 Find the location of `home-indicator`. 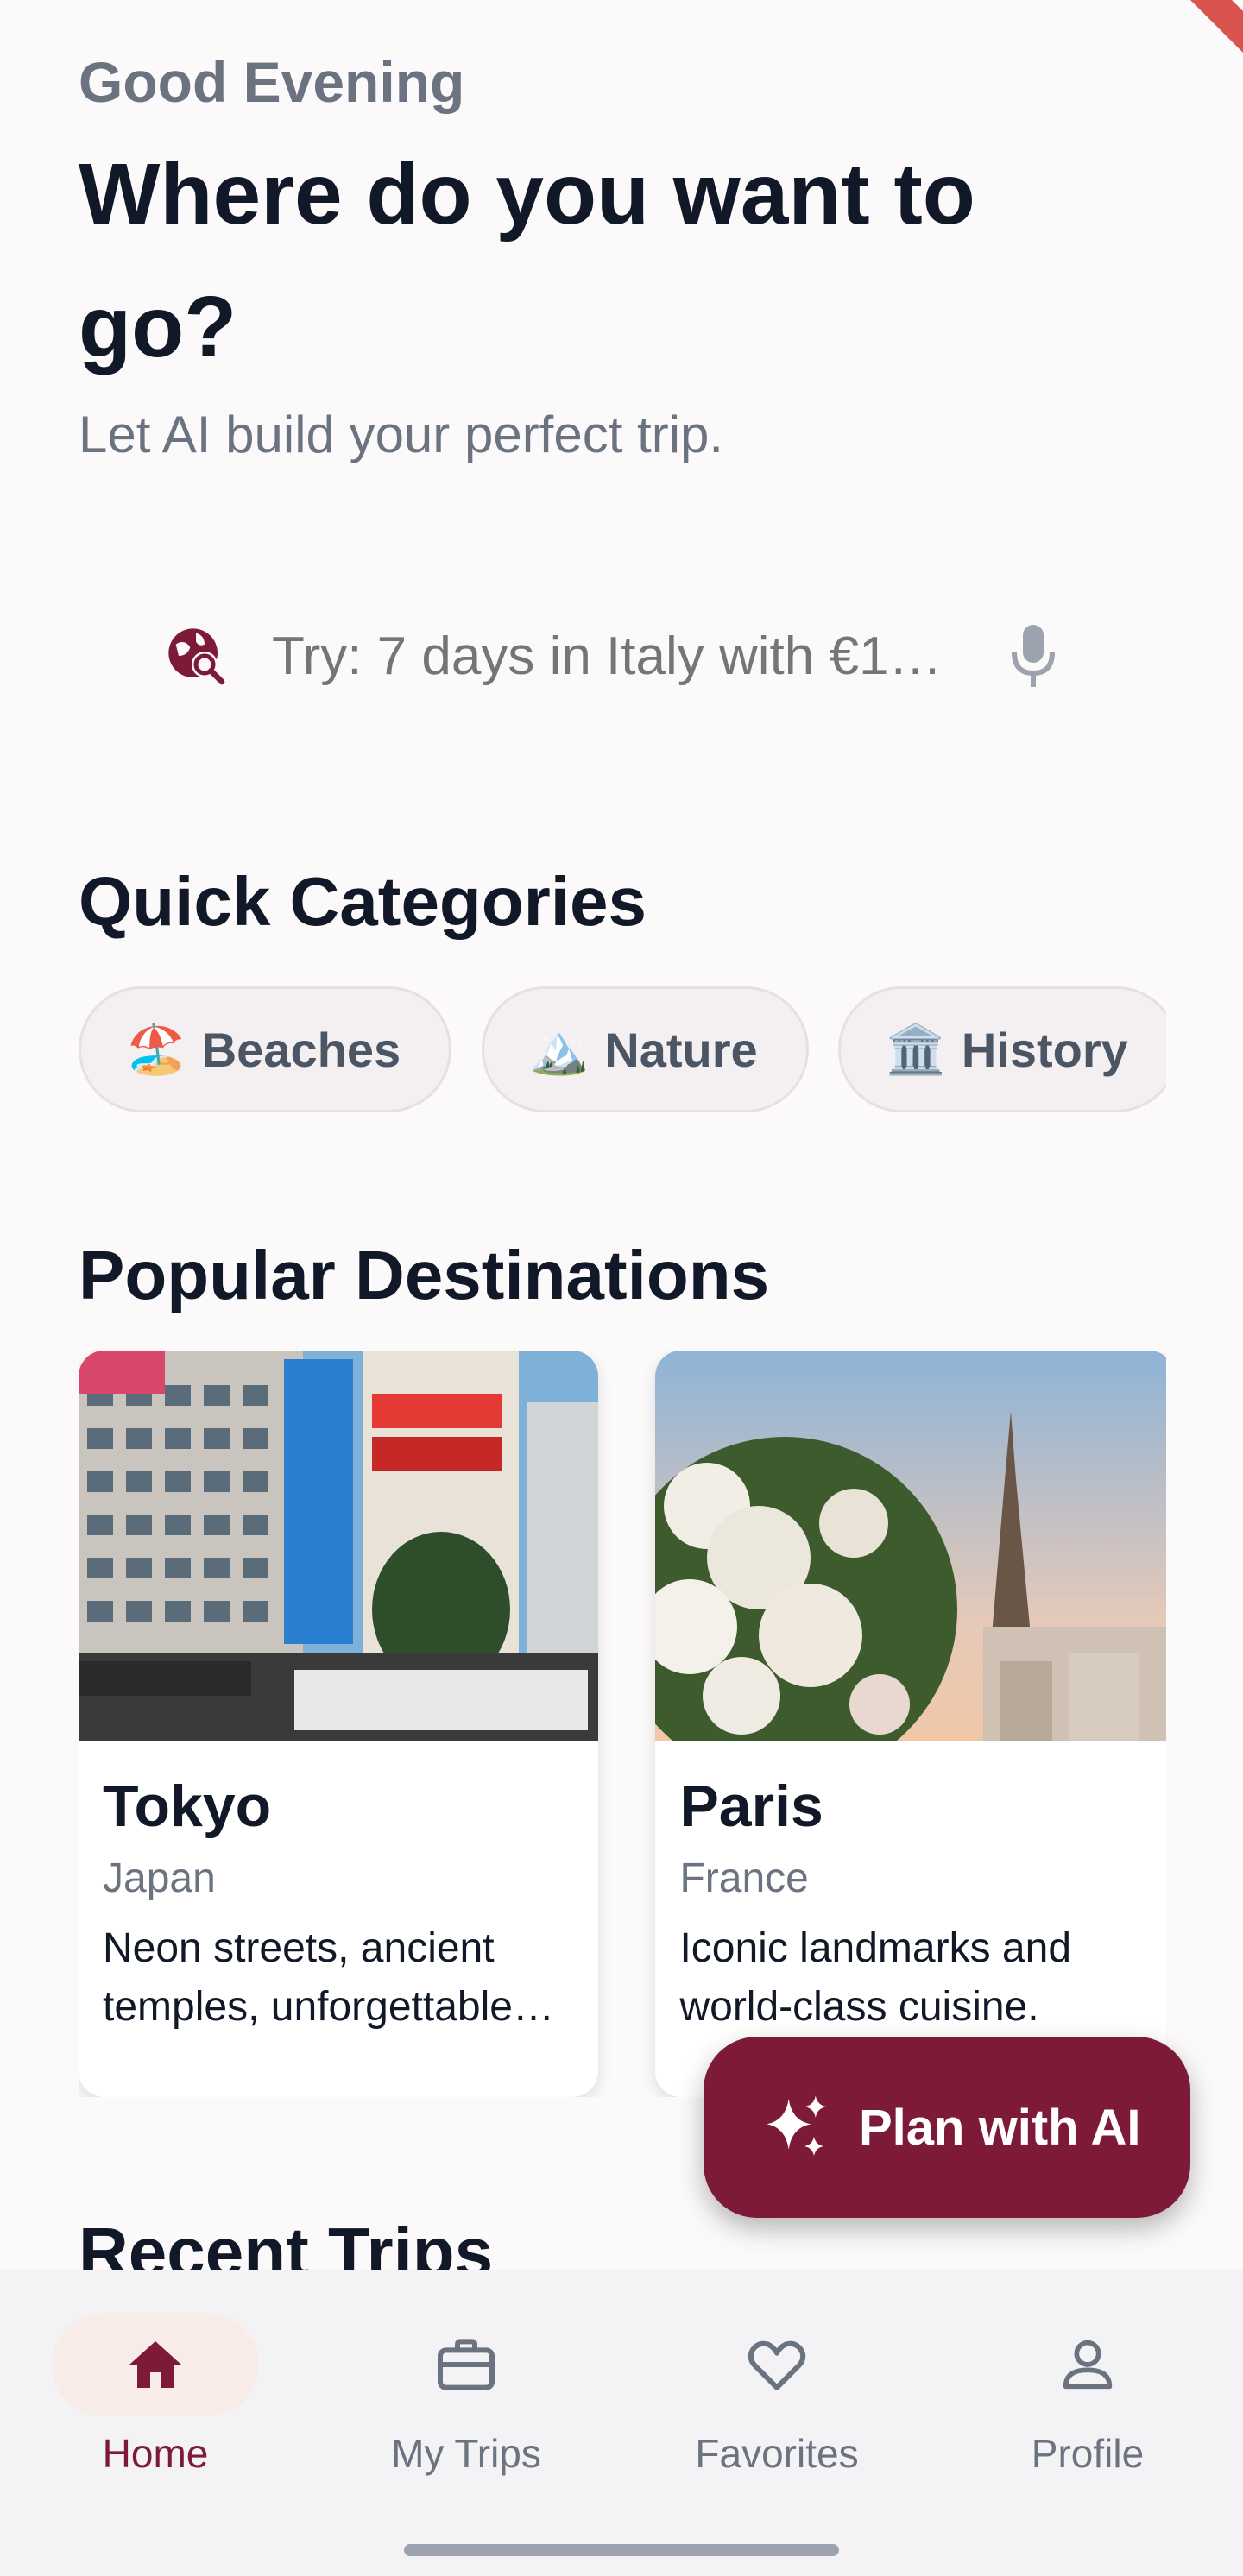

home-indicator is located at coordinates (621, 2550).